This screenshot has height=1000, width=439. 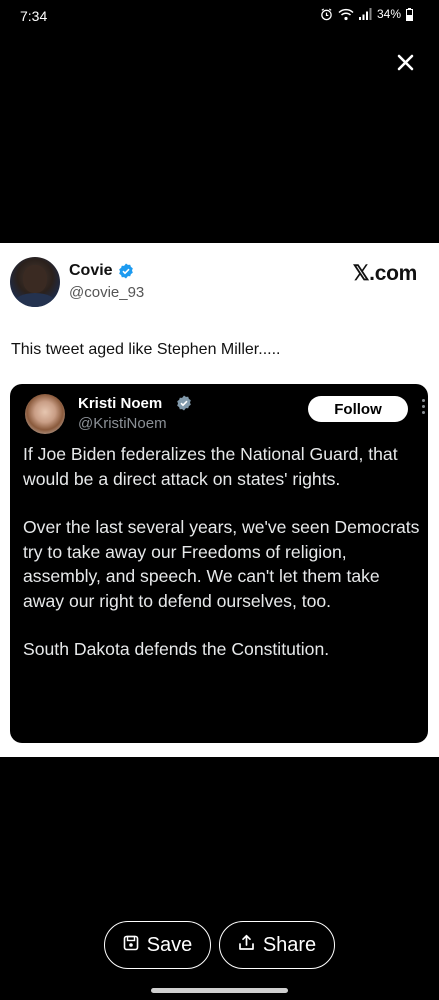 I want to click on save-icon, so click(x=131, y=945).